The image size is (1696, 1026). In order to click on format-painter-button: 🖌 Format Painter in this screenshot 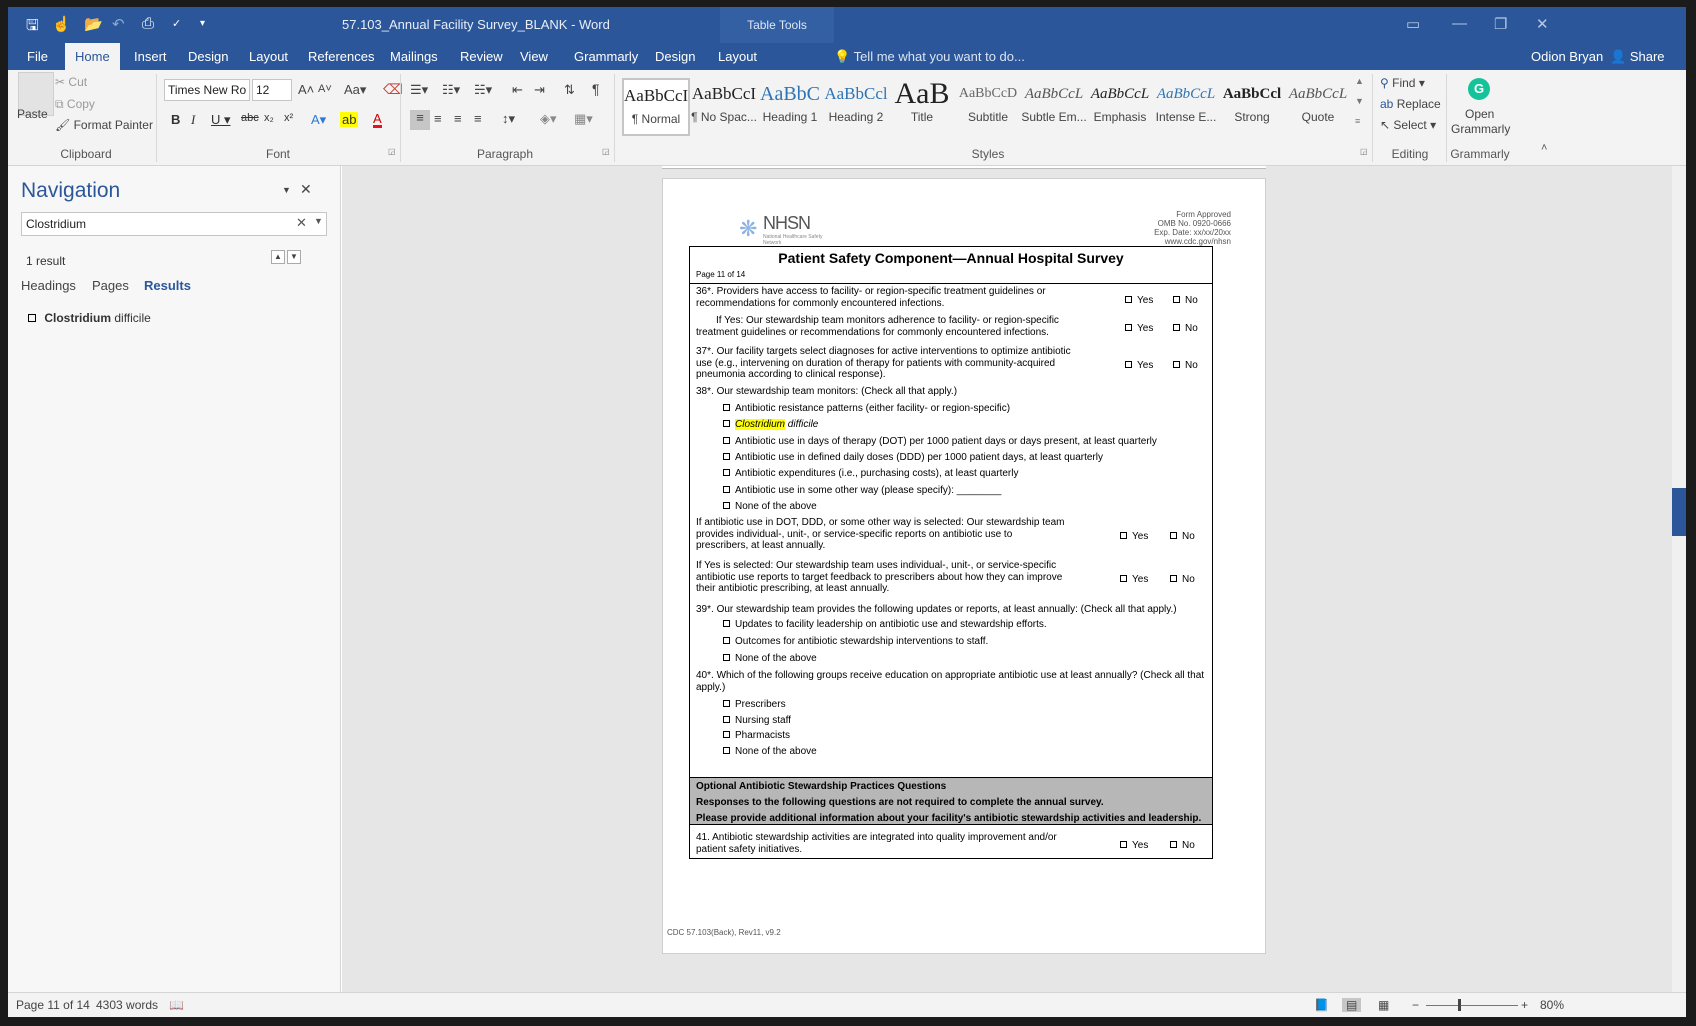, I will do `click(104, 125)`.